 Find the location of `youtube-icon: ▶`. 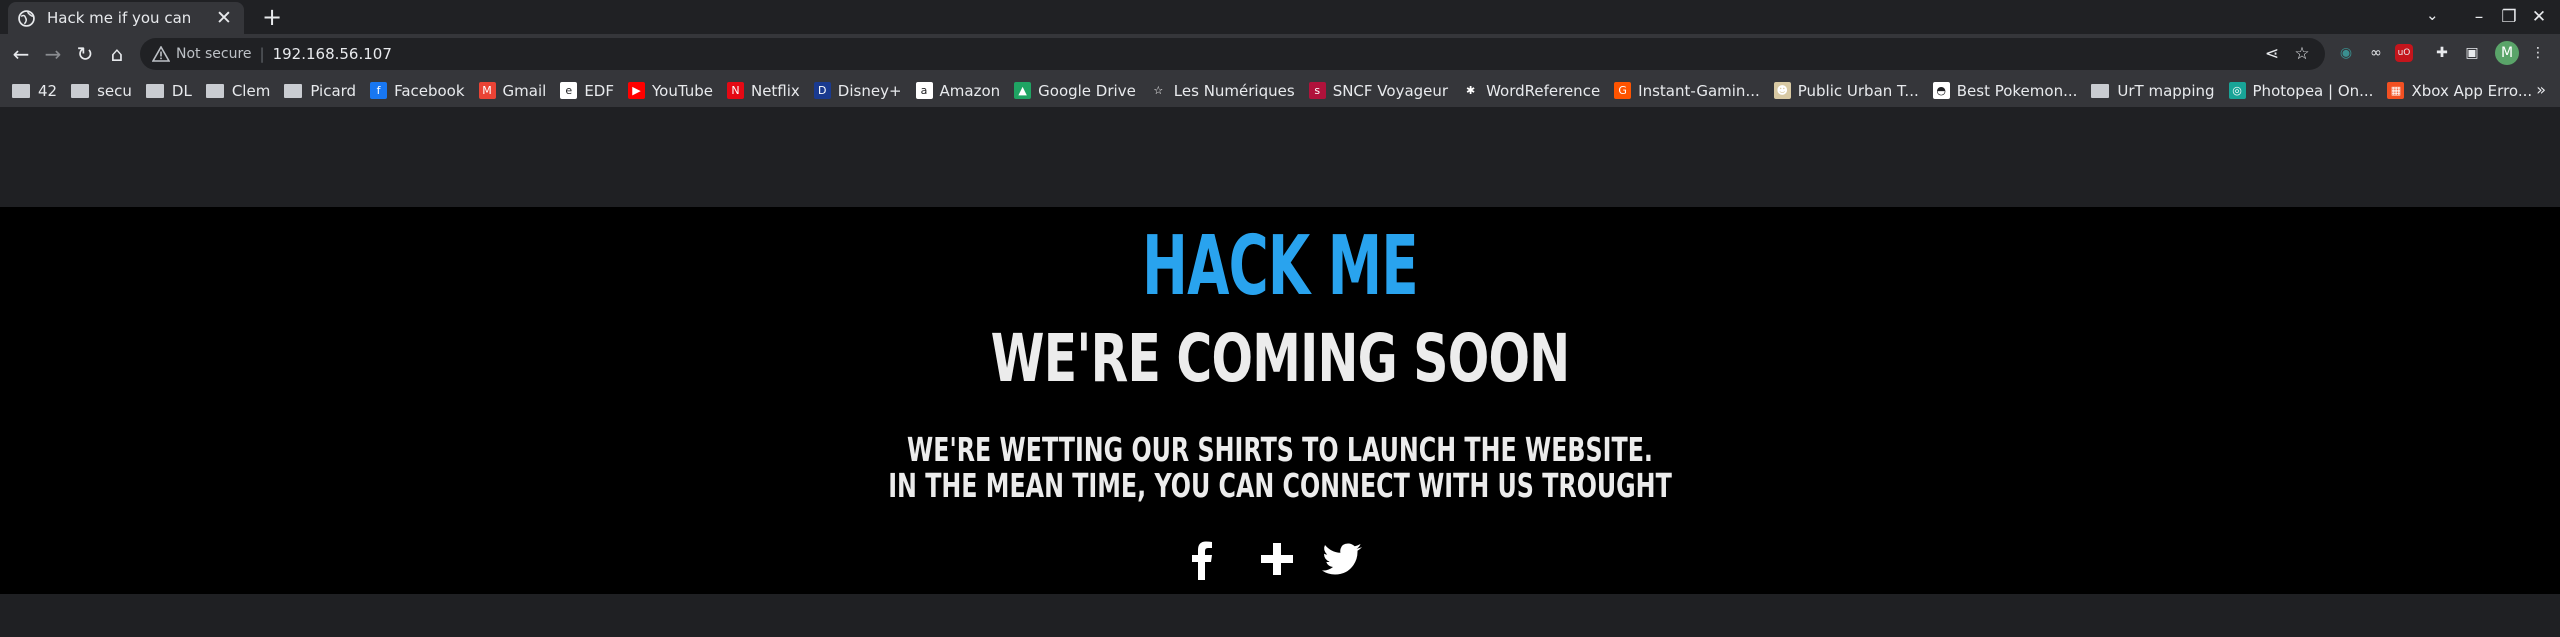

youtube-icon: ▶ is located at coordinates (636, 90).